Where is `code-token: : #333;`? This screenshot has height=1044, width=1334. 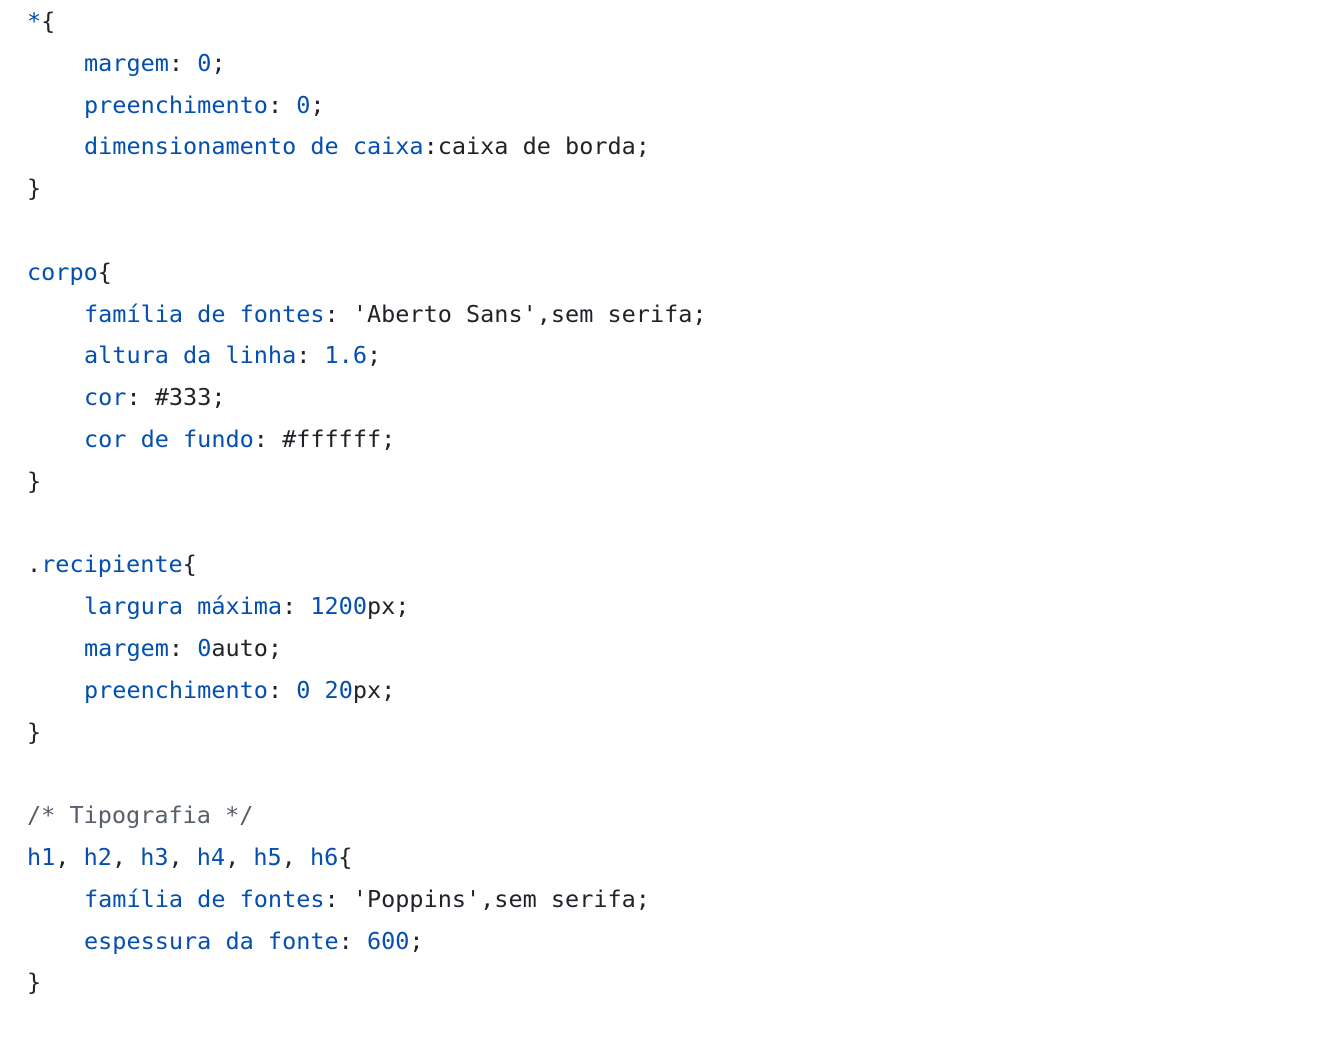 code-token: : #333; is located at coordinates (176, 397).